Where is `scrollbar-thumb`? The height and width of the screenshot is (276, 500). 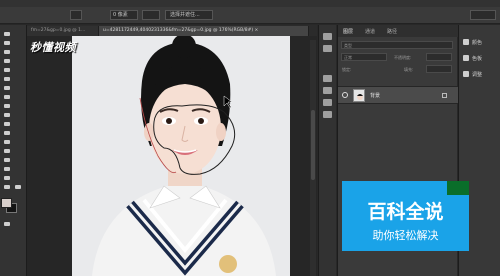 scrollbar-thumb is located at coordinates (313, 145).